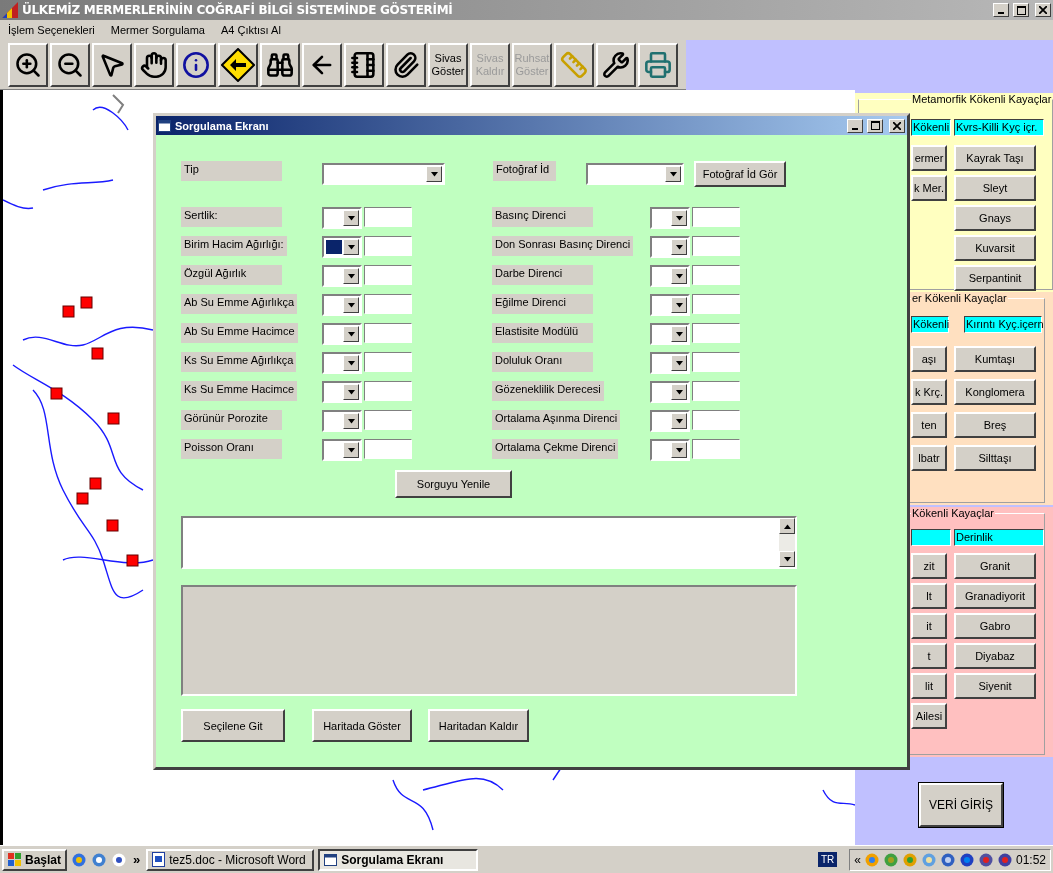 The height and width of the screenshot is (873, 1053). I want to click on menu-item: İşlem Seçenekleri, so click(51, 30).